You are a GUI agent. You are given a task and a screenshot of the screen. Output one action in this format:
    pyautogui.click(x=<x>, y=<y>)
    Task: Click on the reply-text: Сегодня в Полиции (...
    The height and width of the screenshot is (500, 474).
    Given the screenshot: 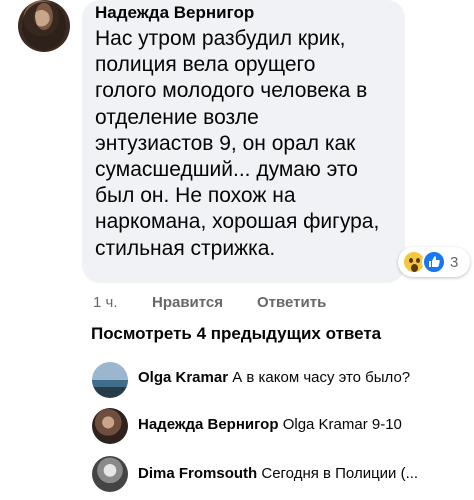 What is the action you would take?
    pyautogui.click(x=340, y=473)
    